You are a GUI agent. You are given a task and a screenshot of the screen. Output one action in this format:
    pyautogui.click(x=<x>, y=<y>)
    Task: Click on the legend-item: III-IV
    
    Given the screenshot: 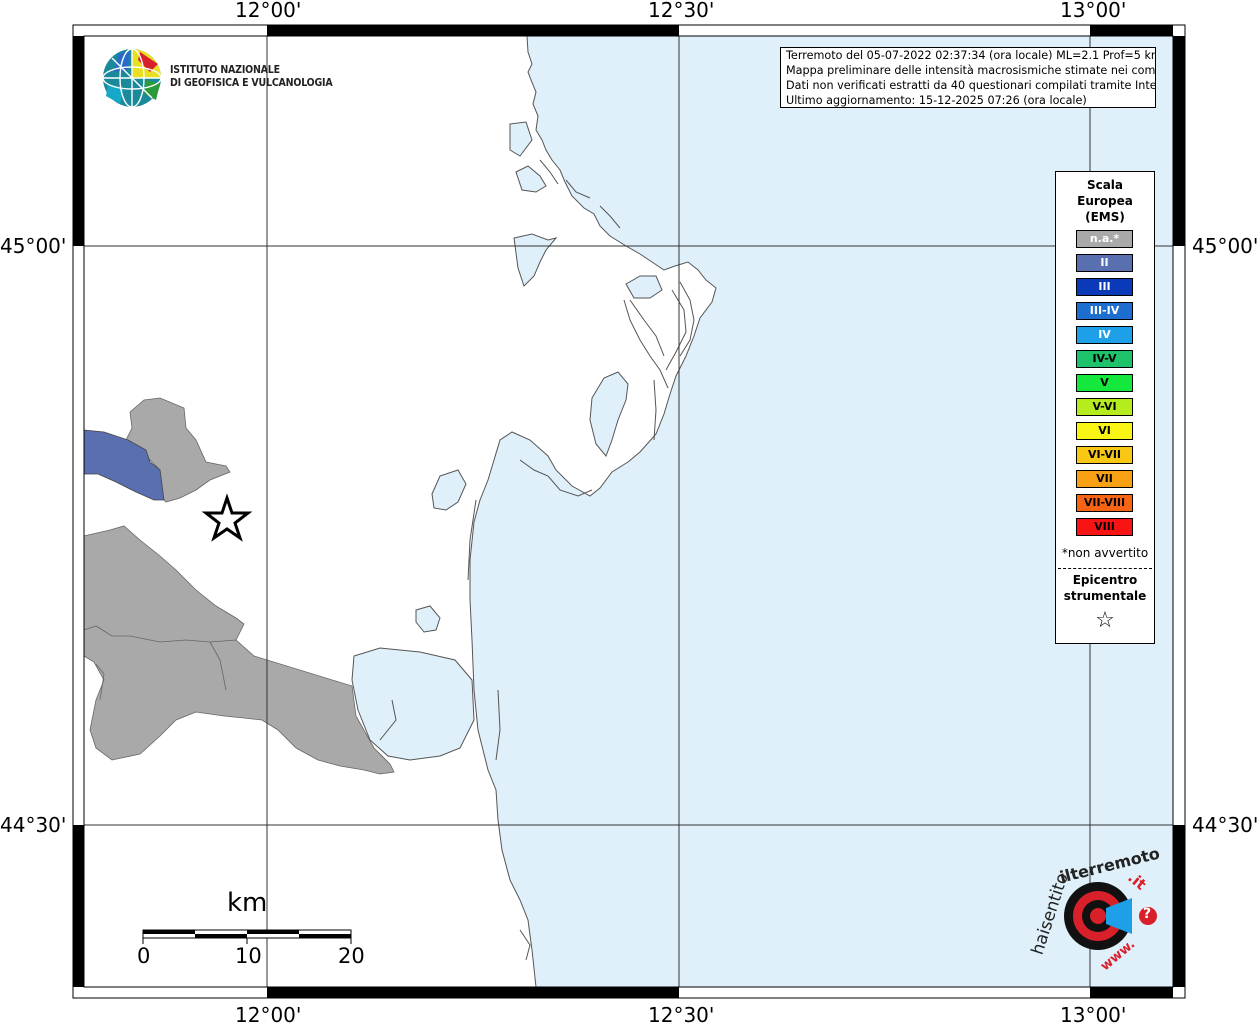 What is the action you would take?
    pyautogui.click(x=1104, y=311)
    